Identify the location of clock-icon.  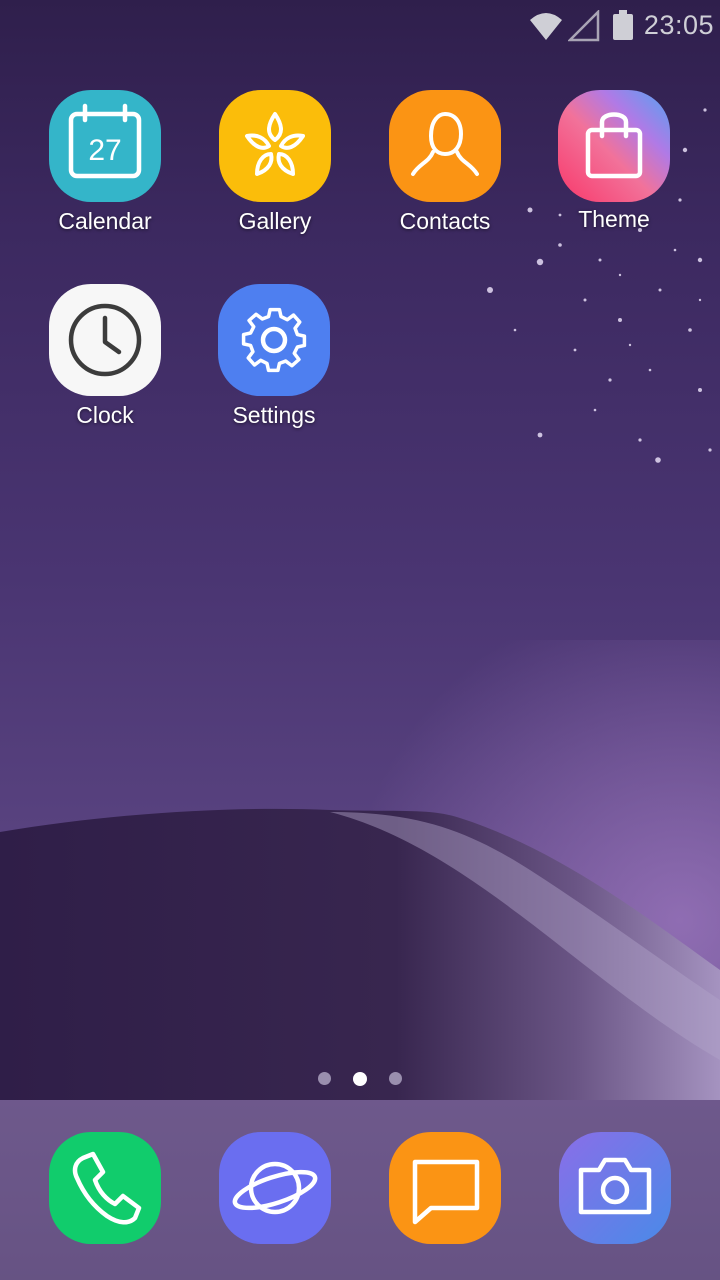
(105, 340).